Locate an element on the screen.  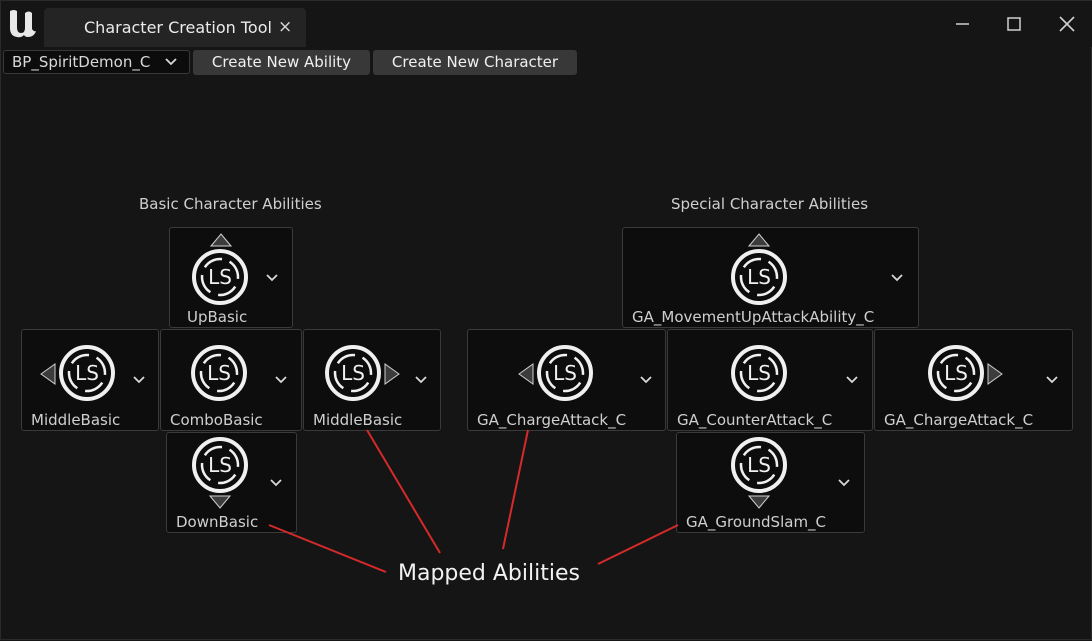
mapped-abilities-label: Mapped Abilities is located at coordinates (489, 573).